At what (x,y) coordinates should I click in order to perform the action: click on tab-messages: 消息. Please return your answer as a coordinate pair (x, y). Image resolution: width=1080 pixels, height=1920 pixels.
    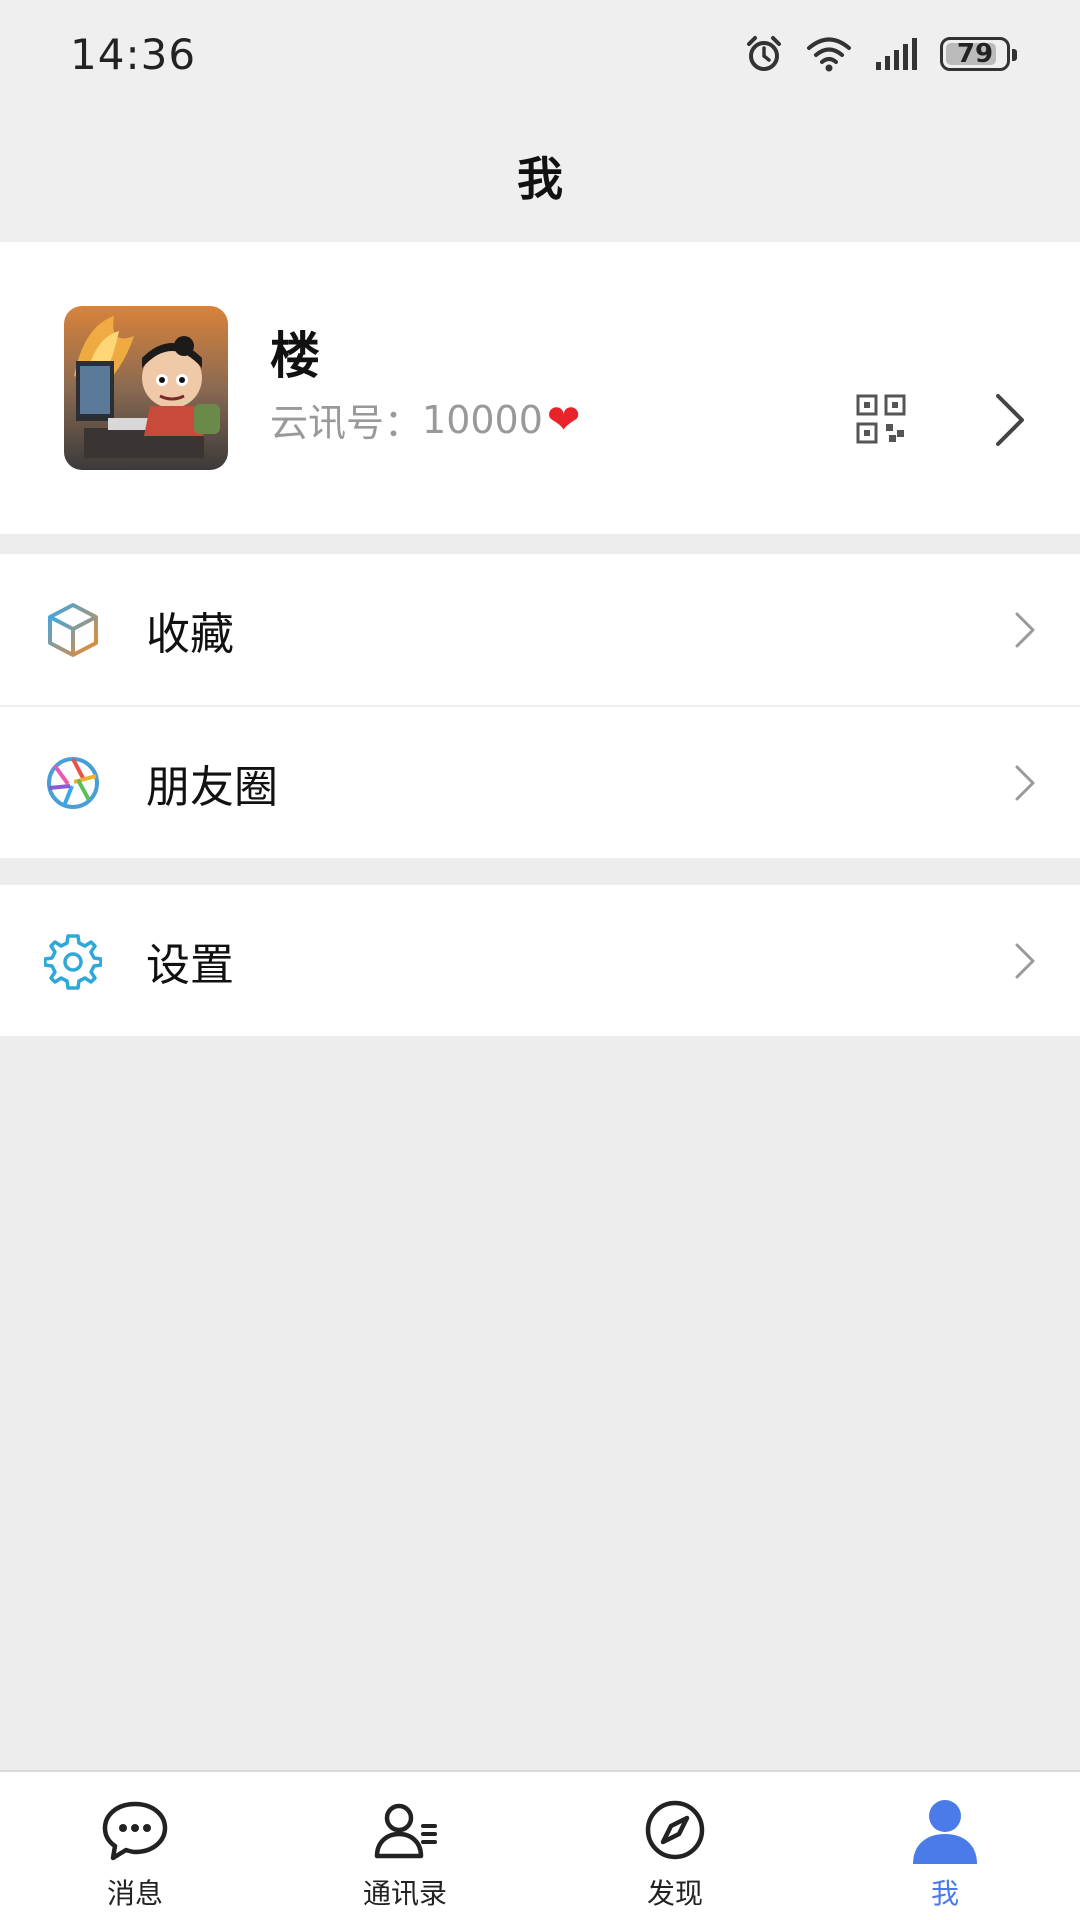
    Looking at the image, I should click on (135, 1846).